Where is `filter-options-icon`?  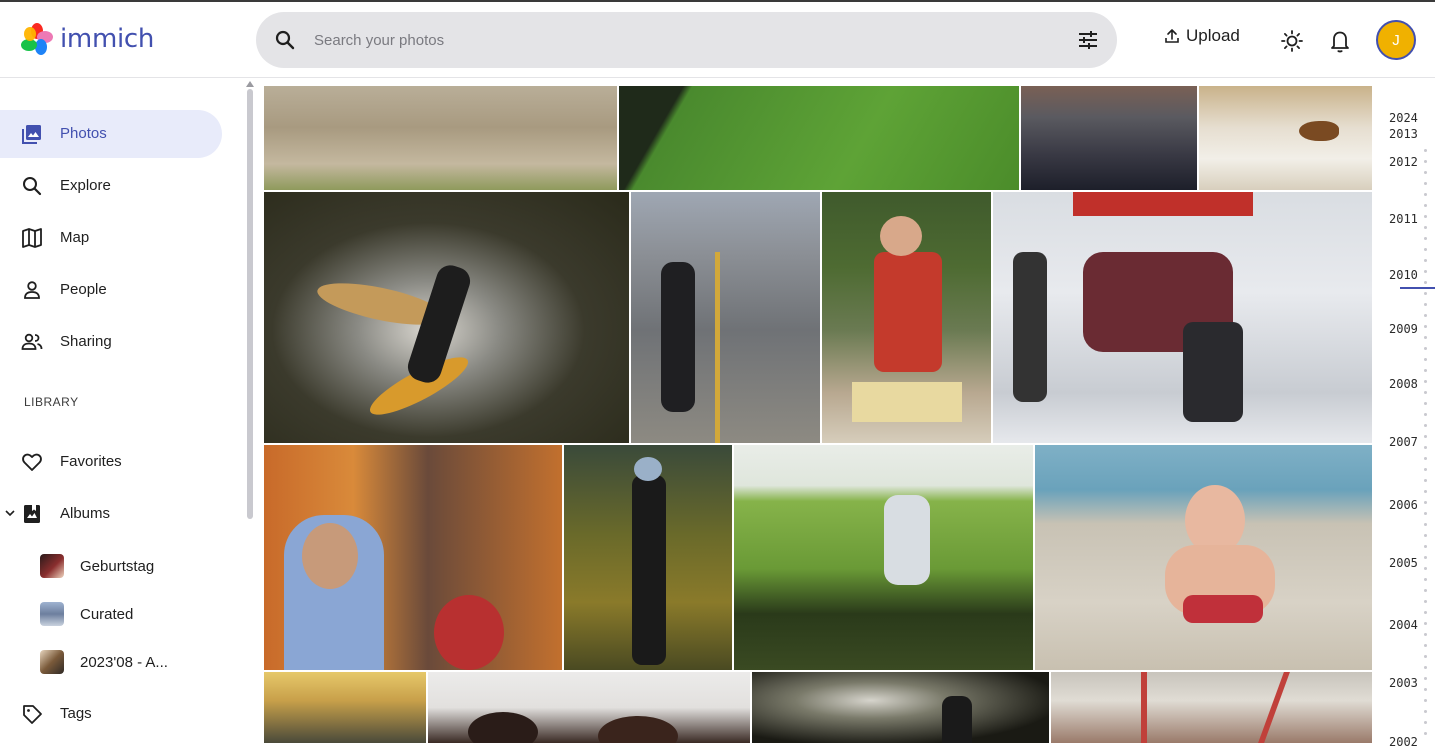 filter-options-icon is located at coordinates (1088, 40).